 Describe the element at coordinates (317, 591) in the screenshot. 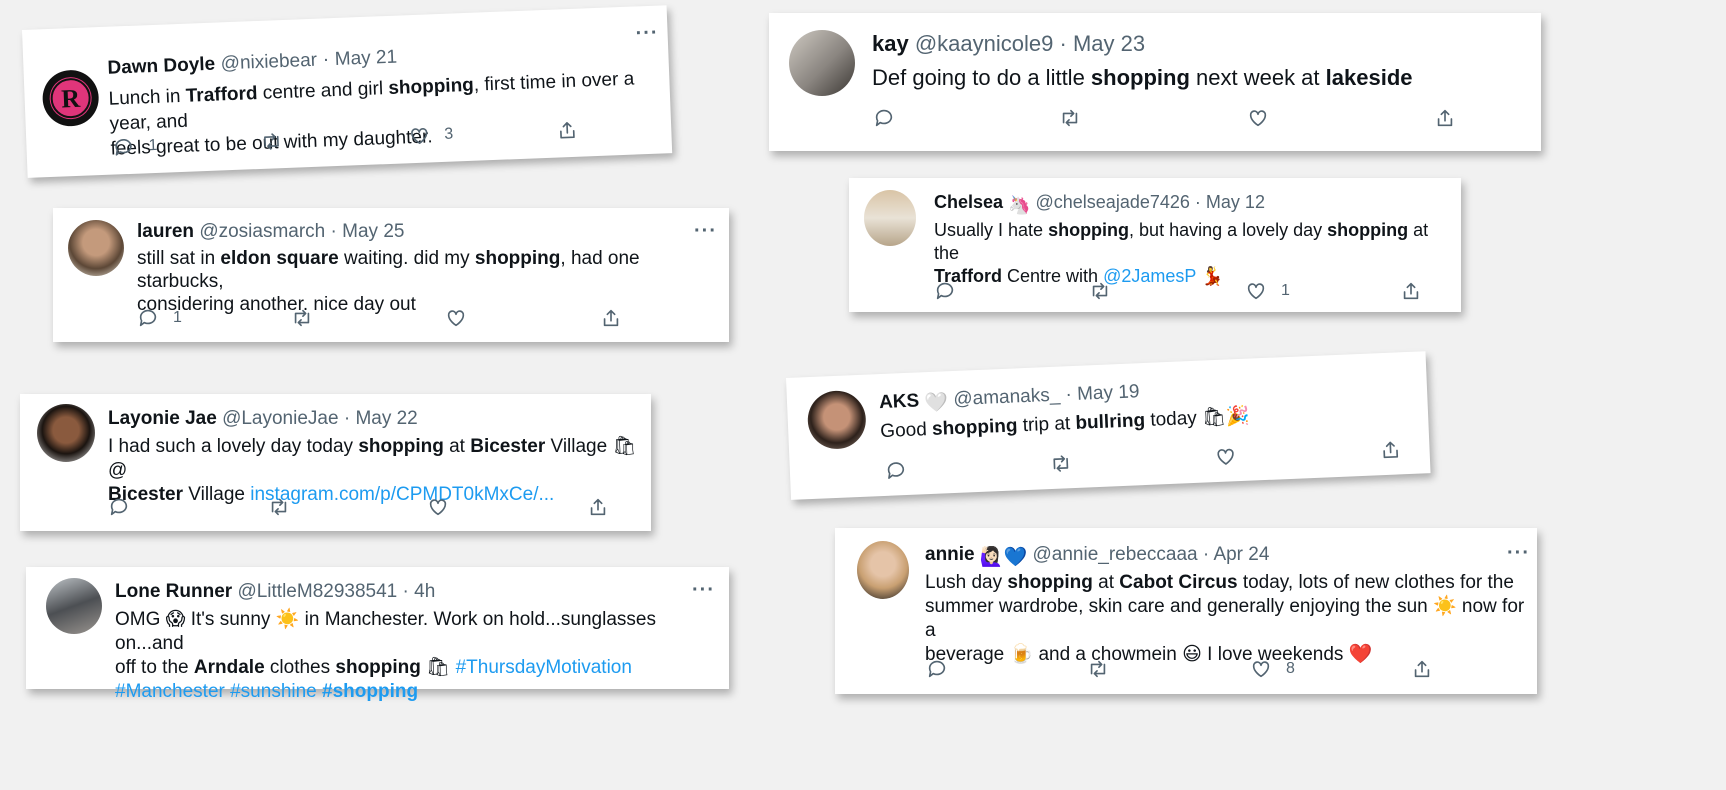

I see `author-handle: @LittleM82938541` at that location.